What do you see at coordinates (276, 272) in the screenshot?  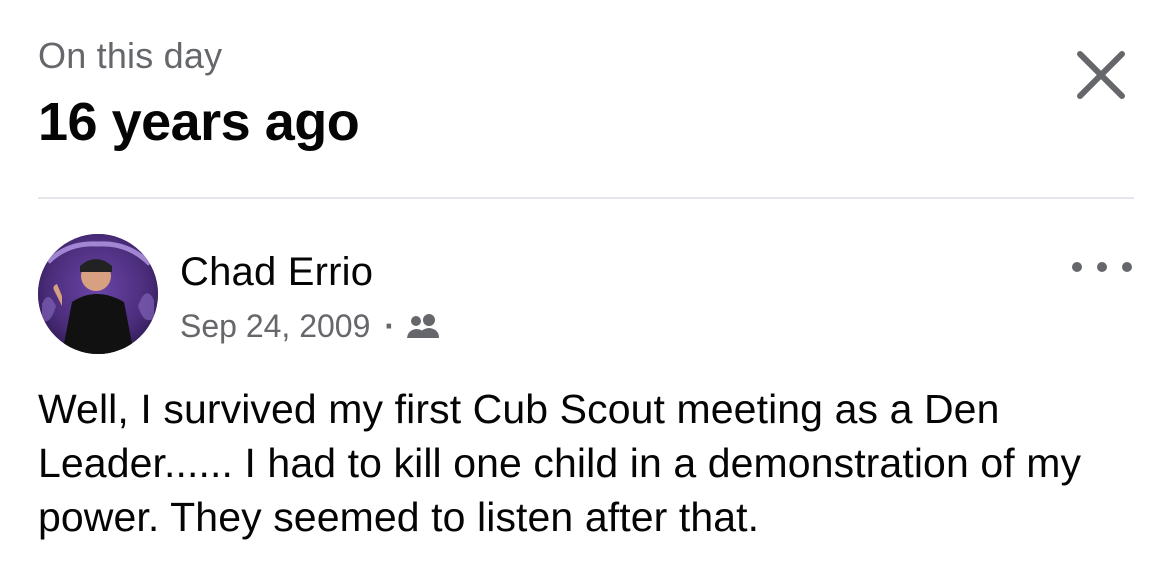 I see `post-author: Chad Errio` at bounding box center [276, 272].